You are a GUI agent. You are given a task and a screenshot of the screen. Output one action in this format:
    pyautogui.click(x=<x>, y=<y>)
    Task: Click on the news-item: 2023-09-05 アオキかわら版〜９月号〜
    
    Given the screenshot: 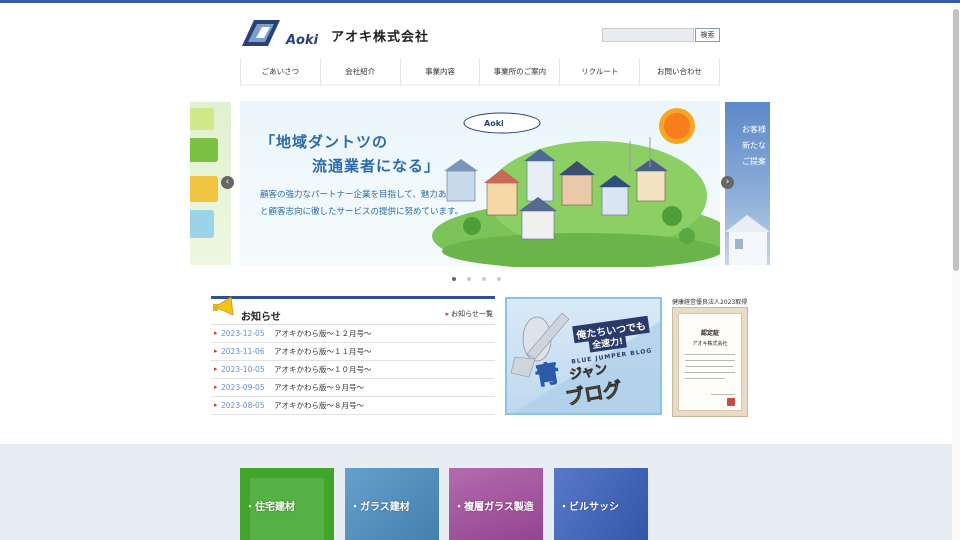 What is the action you would take?
    pyautogui.click(x=353, y=388)
    